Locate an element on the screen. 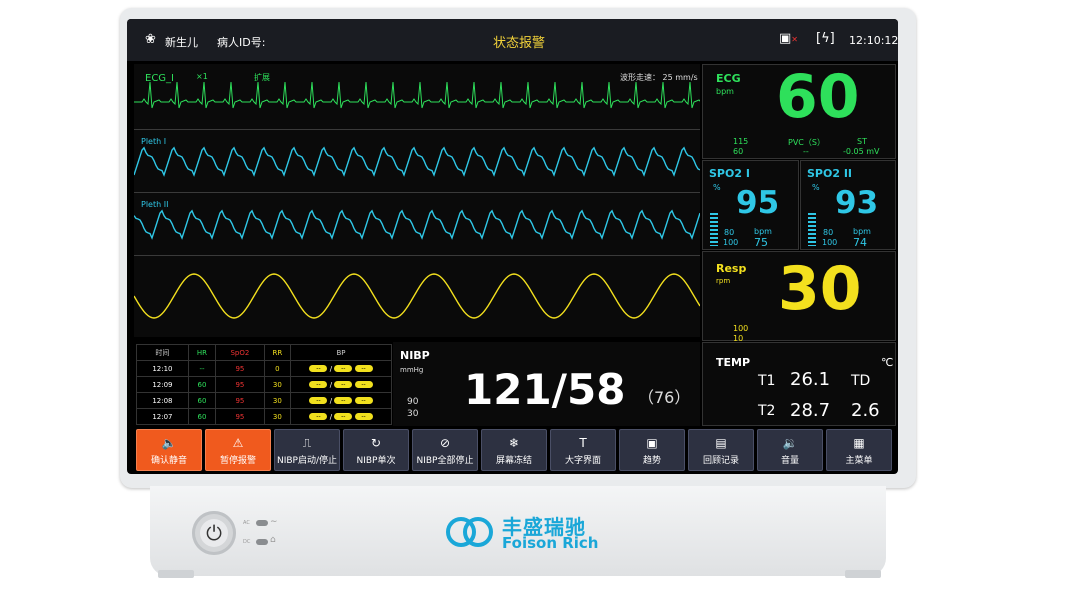 The height and width of the screenshot is (608, 1080). ecg-param-name: ECG is located at coordinates (728, 78).